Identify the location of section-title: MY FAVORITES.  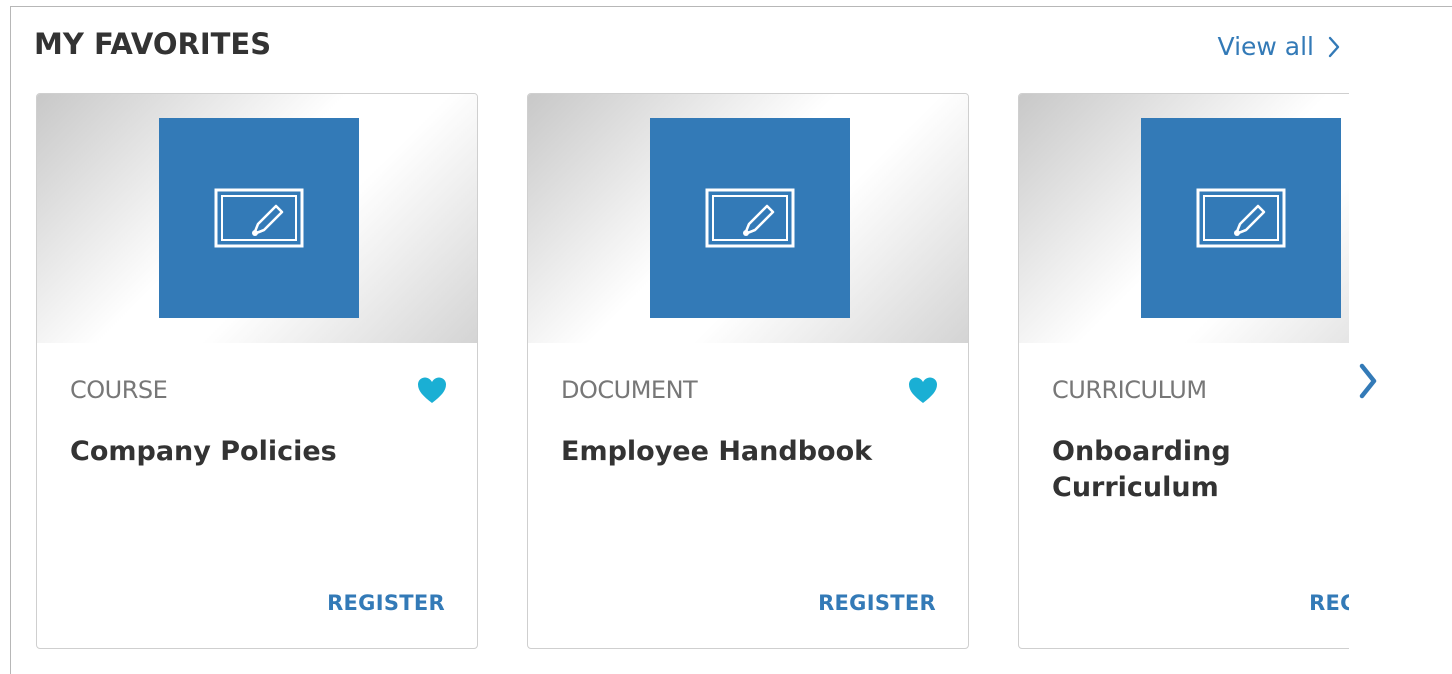
(153, 44).